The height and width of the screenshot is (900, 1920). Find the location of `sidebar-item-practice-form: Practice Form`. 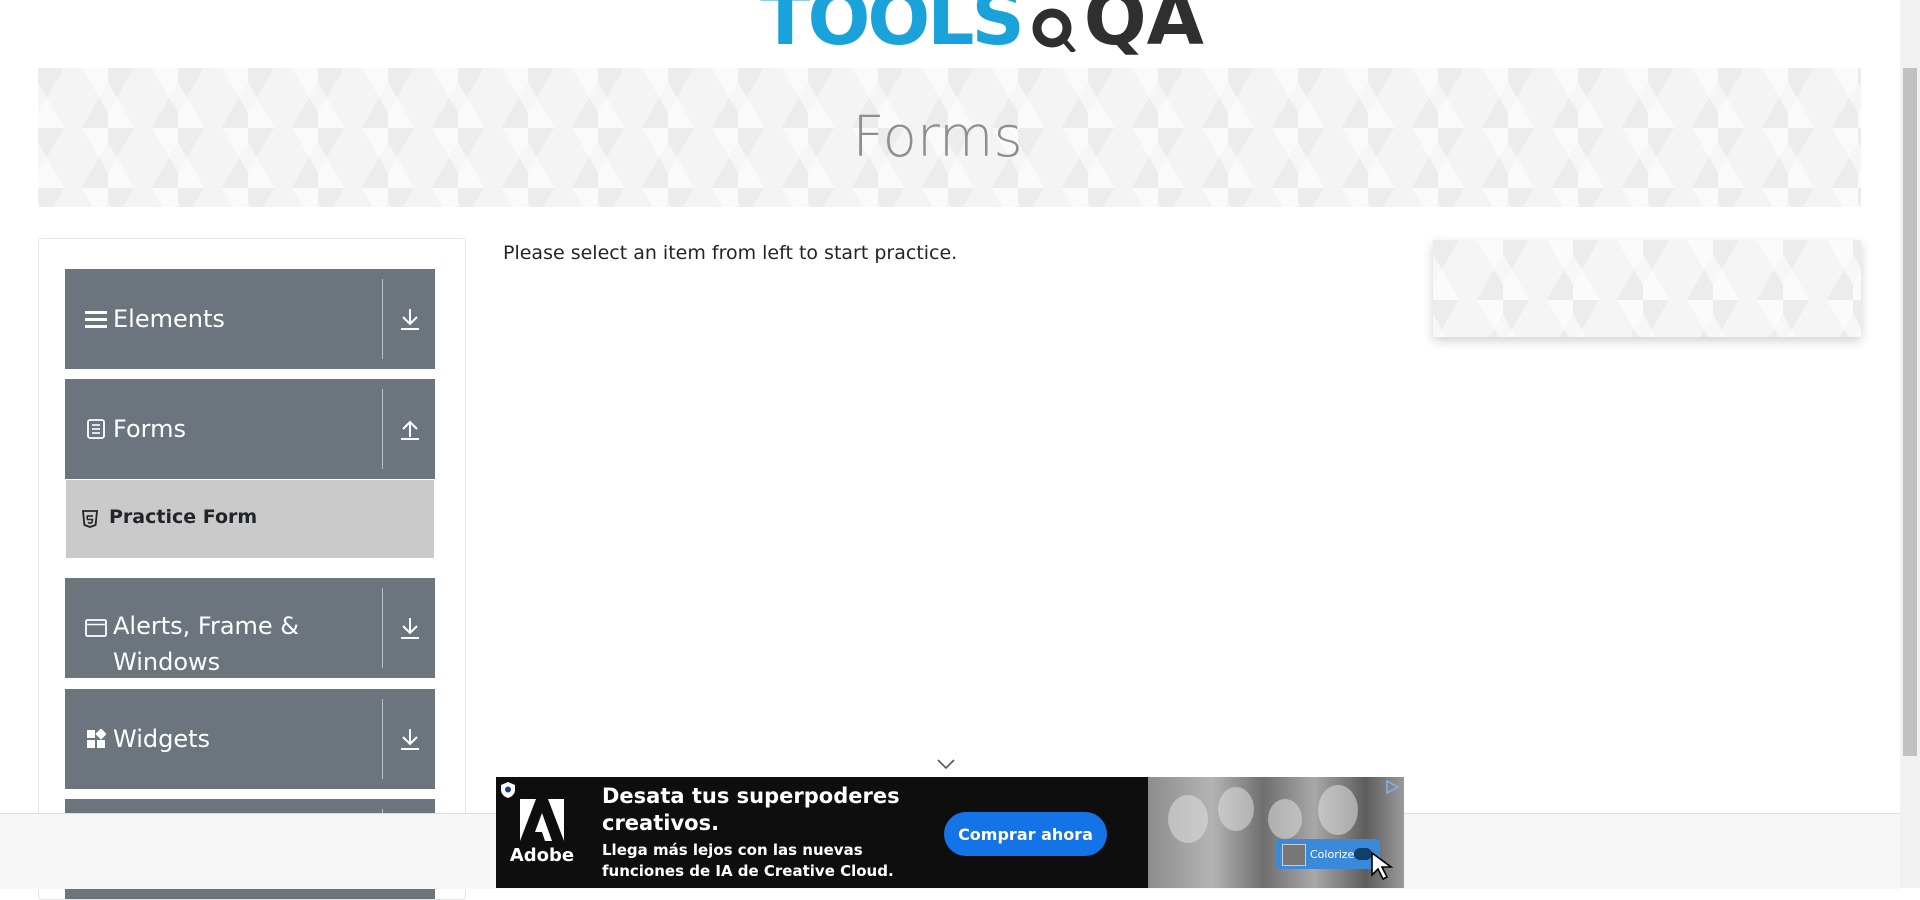

sidebar-item-practice-form: Practice Form is located at coordinates (250, 519).